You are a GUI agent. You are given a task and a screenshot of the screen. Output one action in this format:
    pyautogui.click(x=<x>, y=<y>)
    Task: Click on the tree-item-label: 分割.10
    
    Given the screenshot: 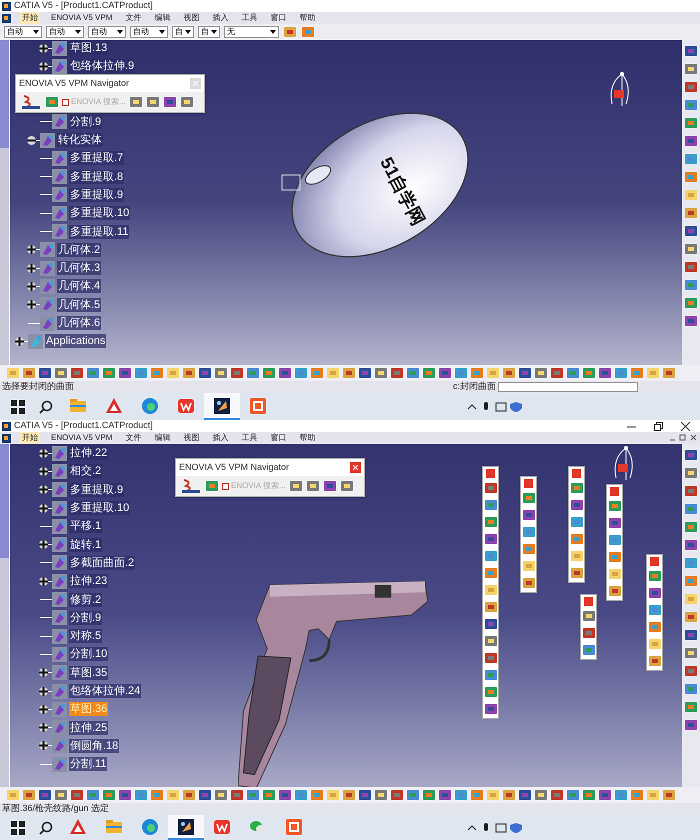 What is the action you would take?
    pyautogui.click(x=88, y=654)
    